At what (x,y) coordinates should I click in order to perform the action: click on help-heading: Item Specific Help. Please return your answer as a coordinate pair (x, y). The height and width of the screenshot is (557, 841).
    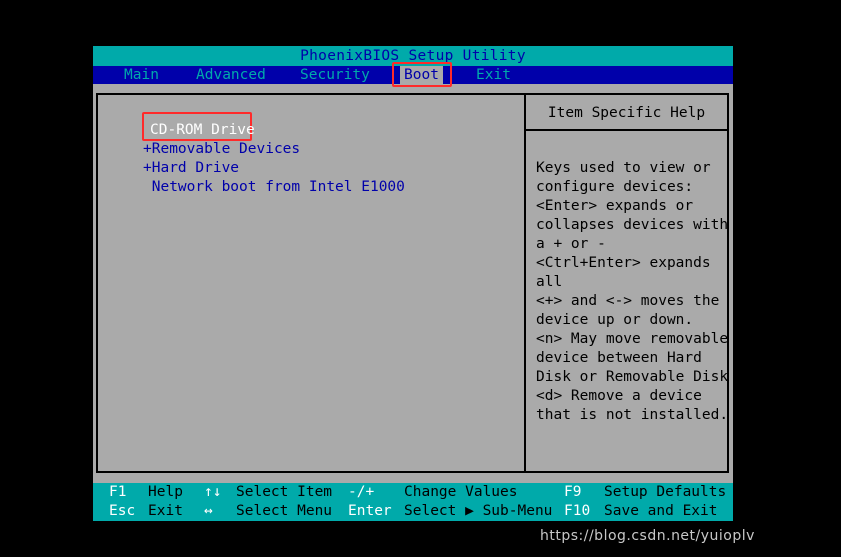
    Looking at the image, I should click on (626, 113).